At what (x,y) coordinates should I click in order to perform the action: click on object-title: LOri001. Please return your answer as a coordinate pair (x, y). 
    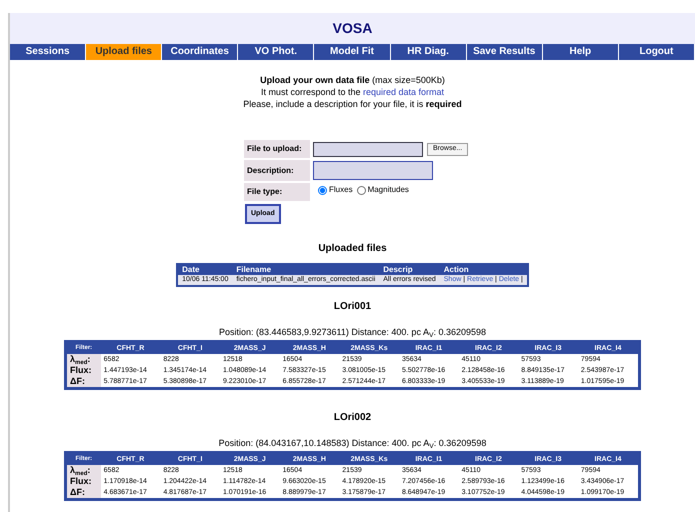
    Looking at the image, I should click on (352, 307).